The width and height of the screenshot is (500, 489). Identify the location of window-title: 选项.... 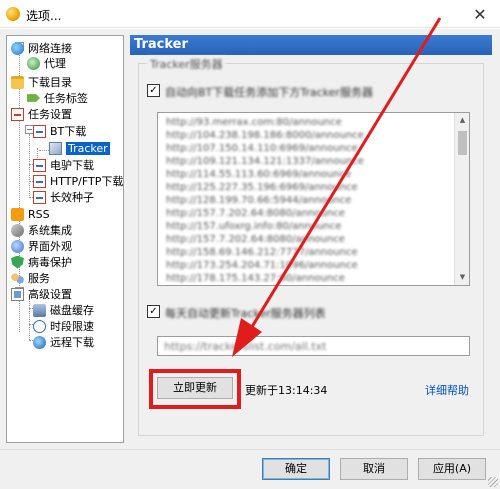
(44, 16).